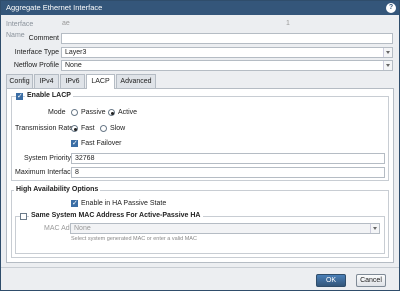 The image size is (400, 291). What do you see at coordinates (73, 65) in the screenshot?
I see `netflow-value: None` at bounding box center [73, 65].